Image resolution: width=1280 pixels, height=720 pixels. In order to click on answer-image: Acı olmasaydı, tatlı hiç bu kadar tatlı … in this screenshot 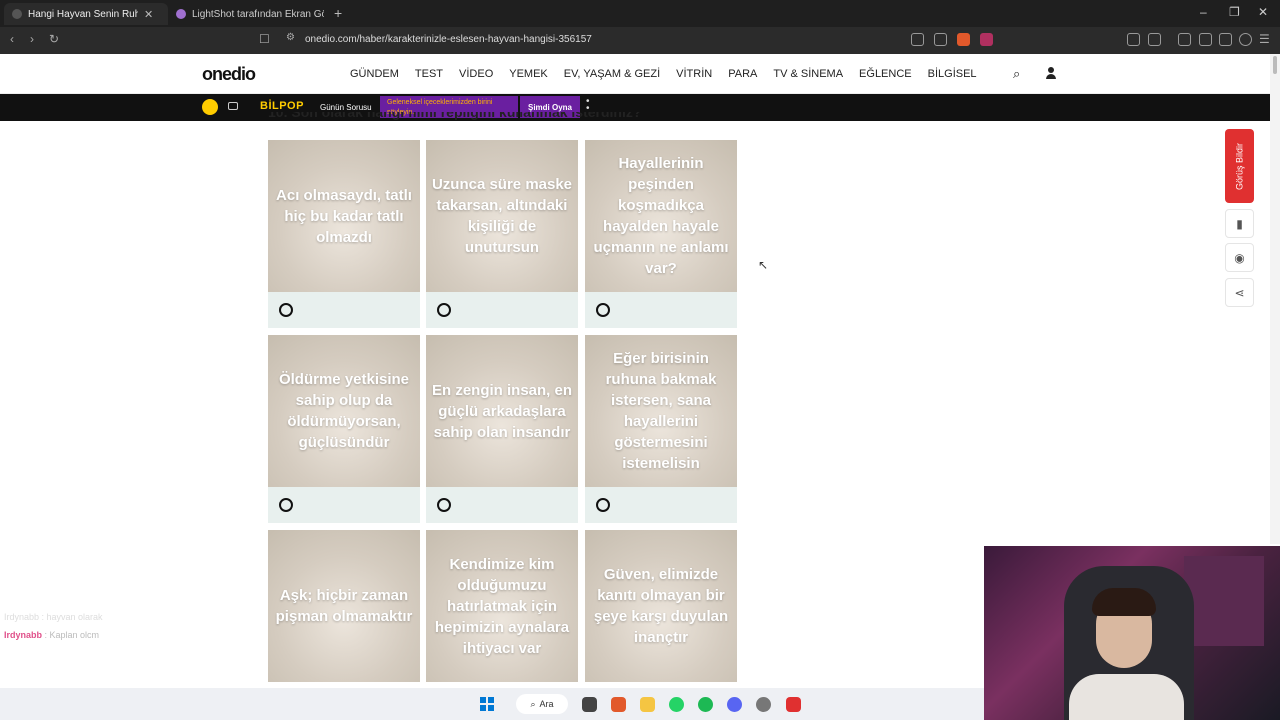, I will do `click(344, 216)`.